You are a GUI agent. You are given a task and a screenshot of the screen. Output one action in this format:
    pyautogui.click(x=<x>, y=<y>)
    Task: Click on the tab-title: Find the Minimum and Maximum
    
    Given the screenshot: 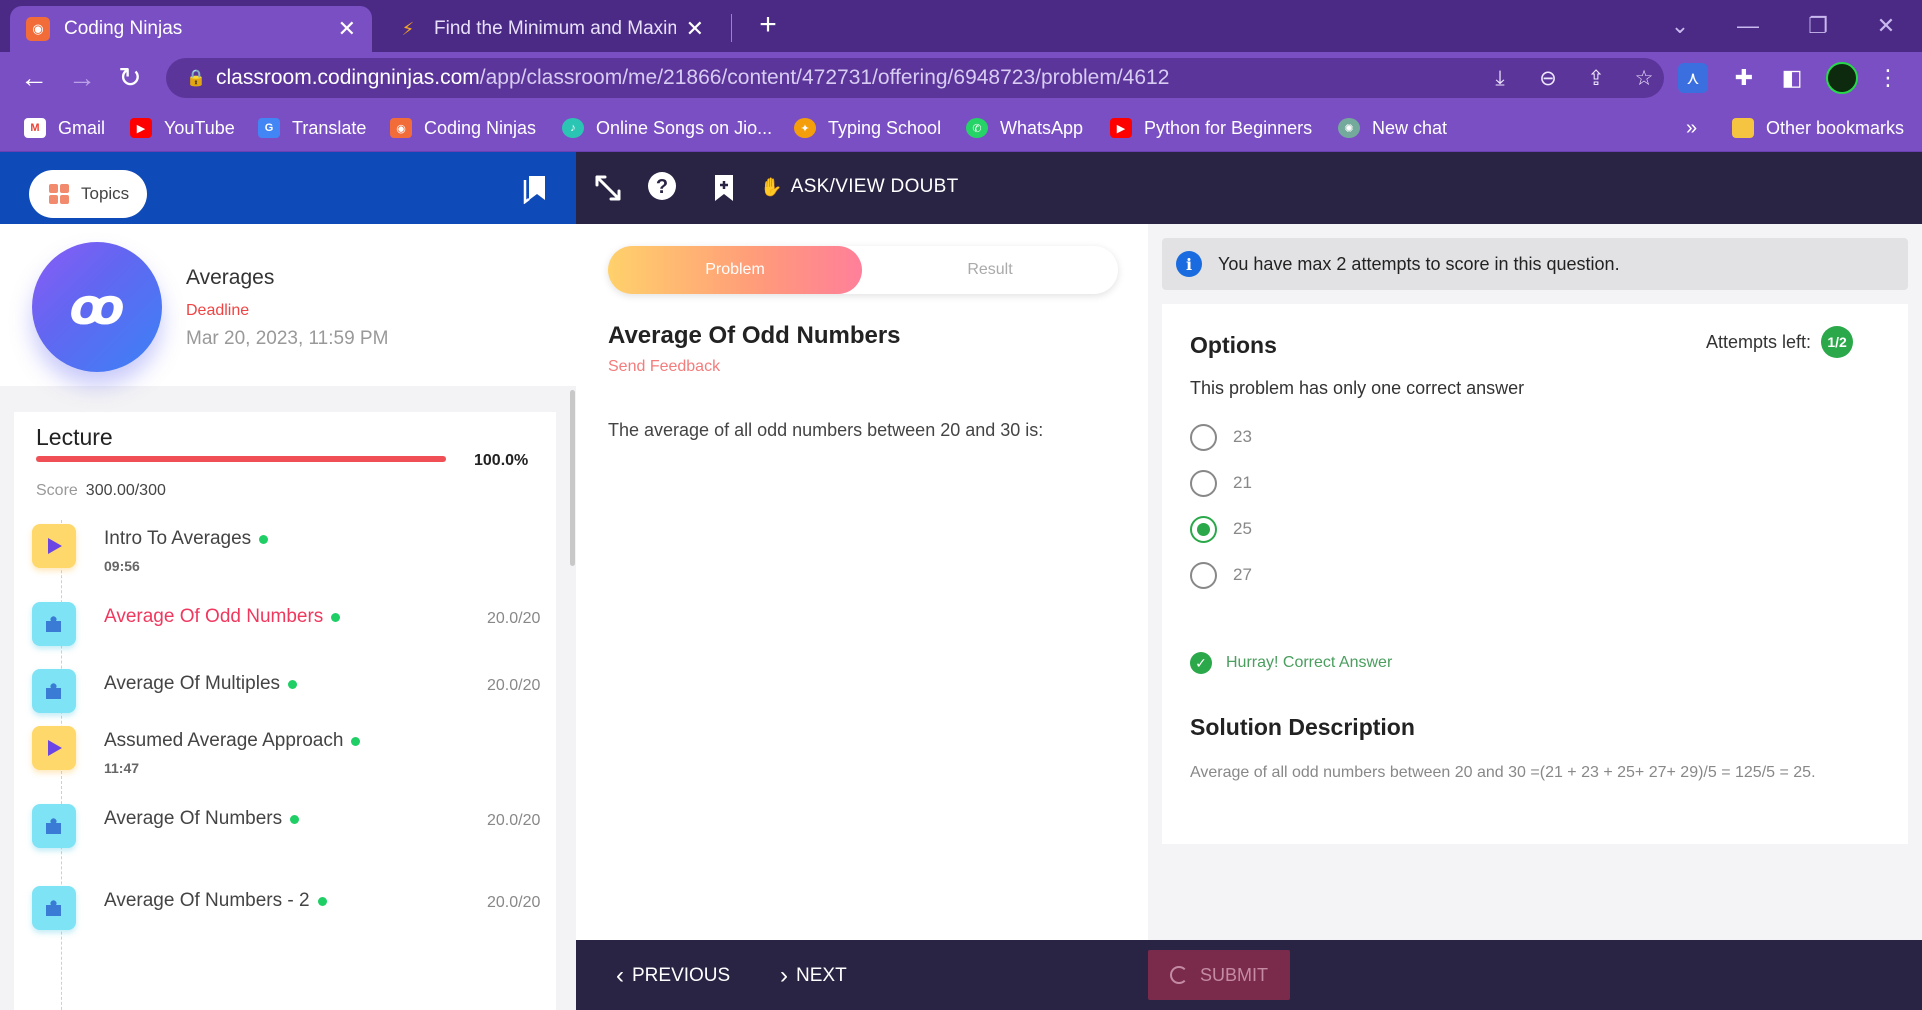 What is the action you would take?
    pyautogui.click(x=555, y=28)
    